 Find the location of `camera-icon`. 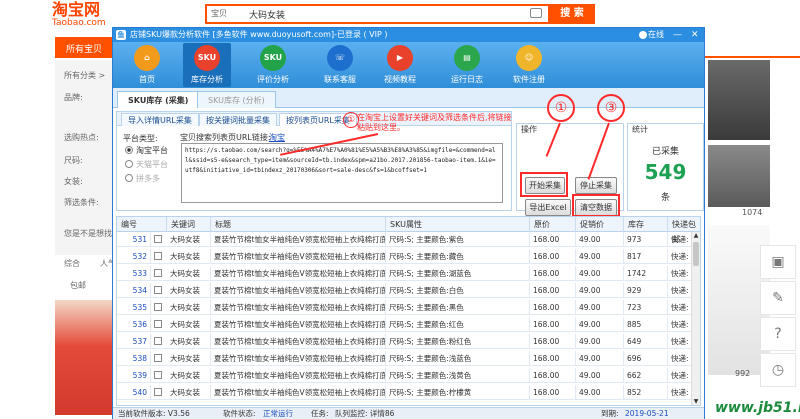

camera-icon is located at coordinates (536, 13).